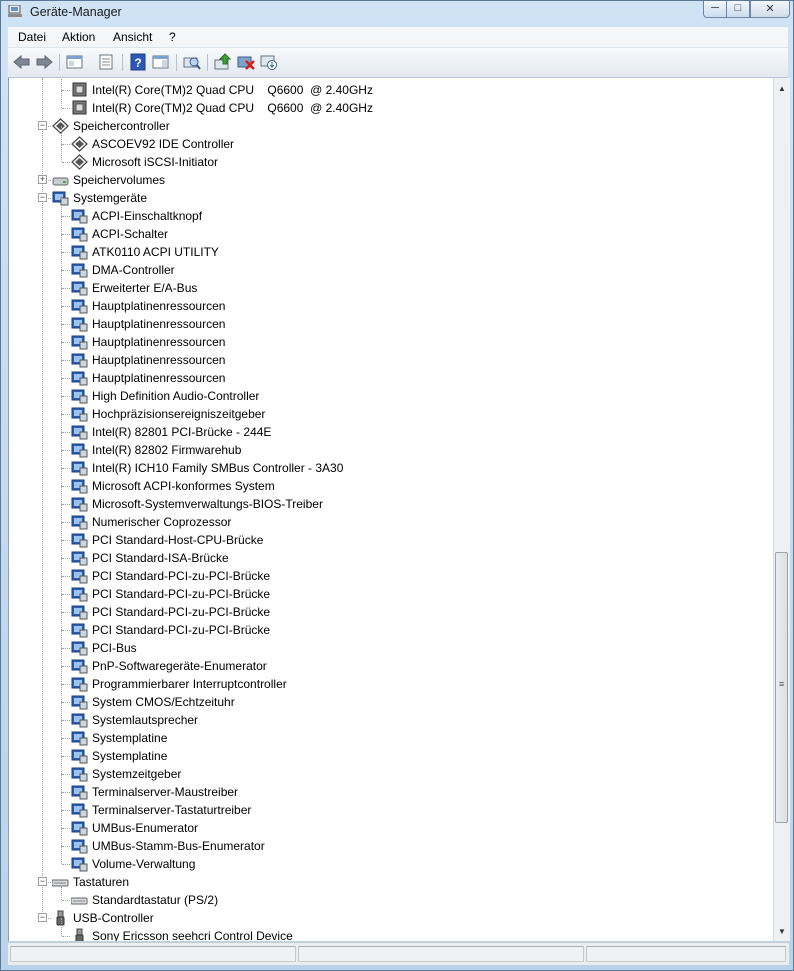 Image resolution: width=794 pixels, height=971 pixels. I want to click on uninstall-icon, so click(246, 62).